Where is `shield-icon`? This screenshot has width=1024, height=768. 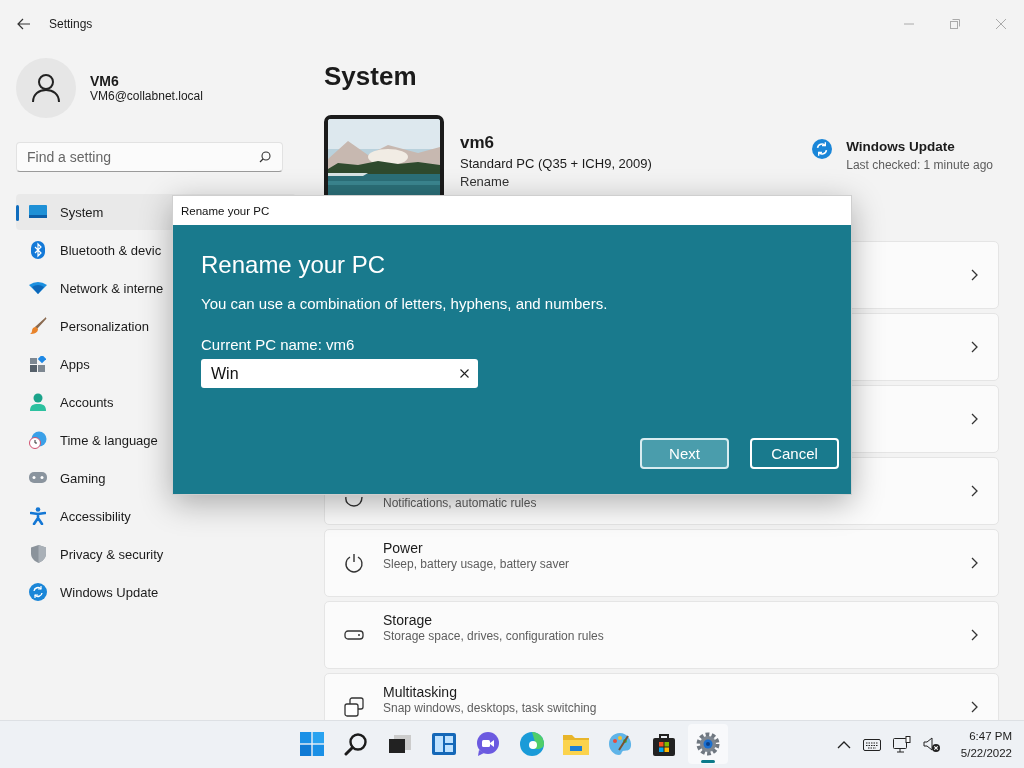
shield-icon is located at coordinates (38, 554).